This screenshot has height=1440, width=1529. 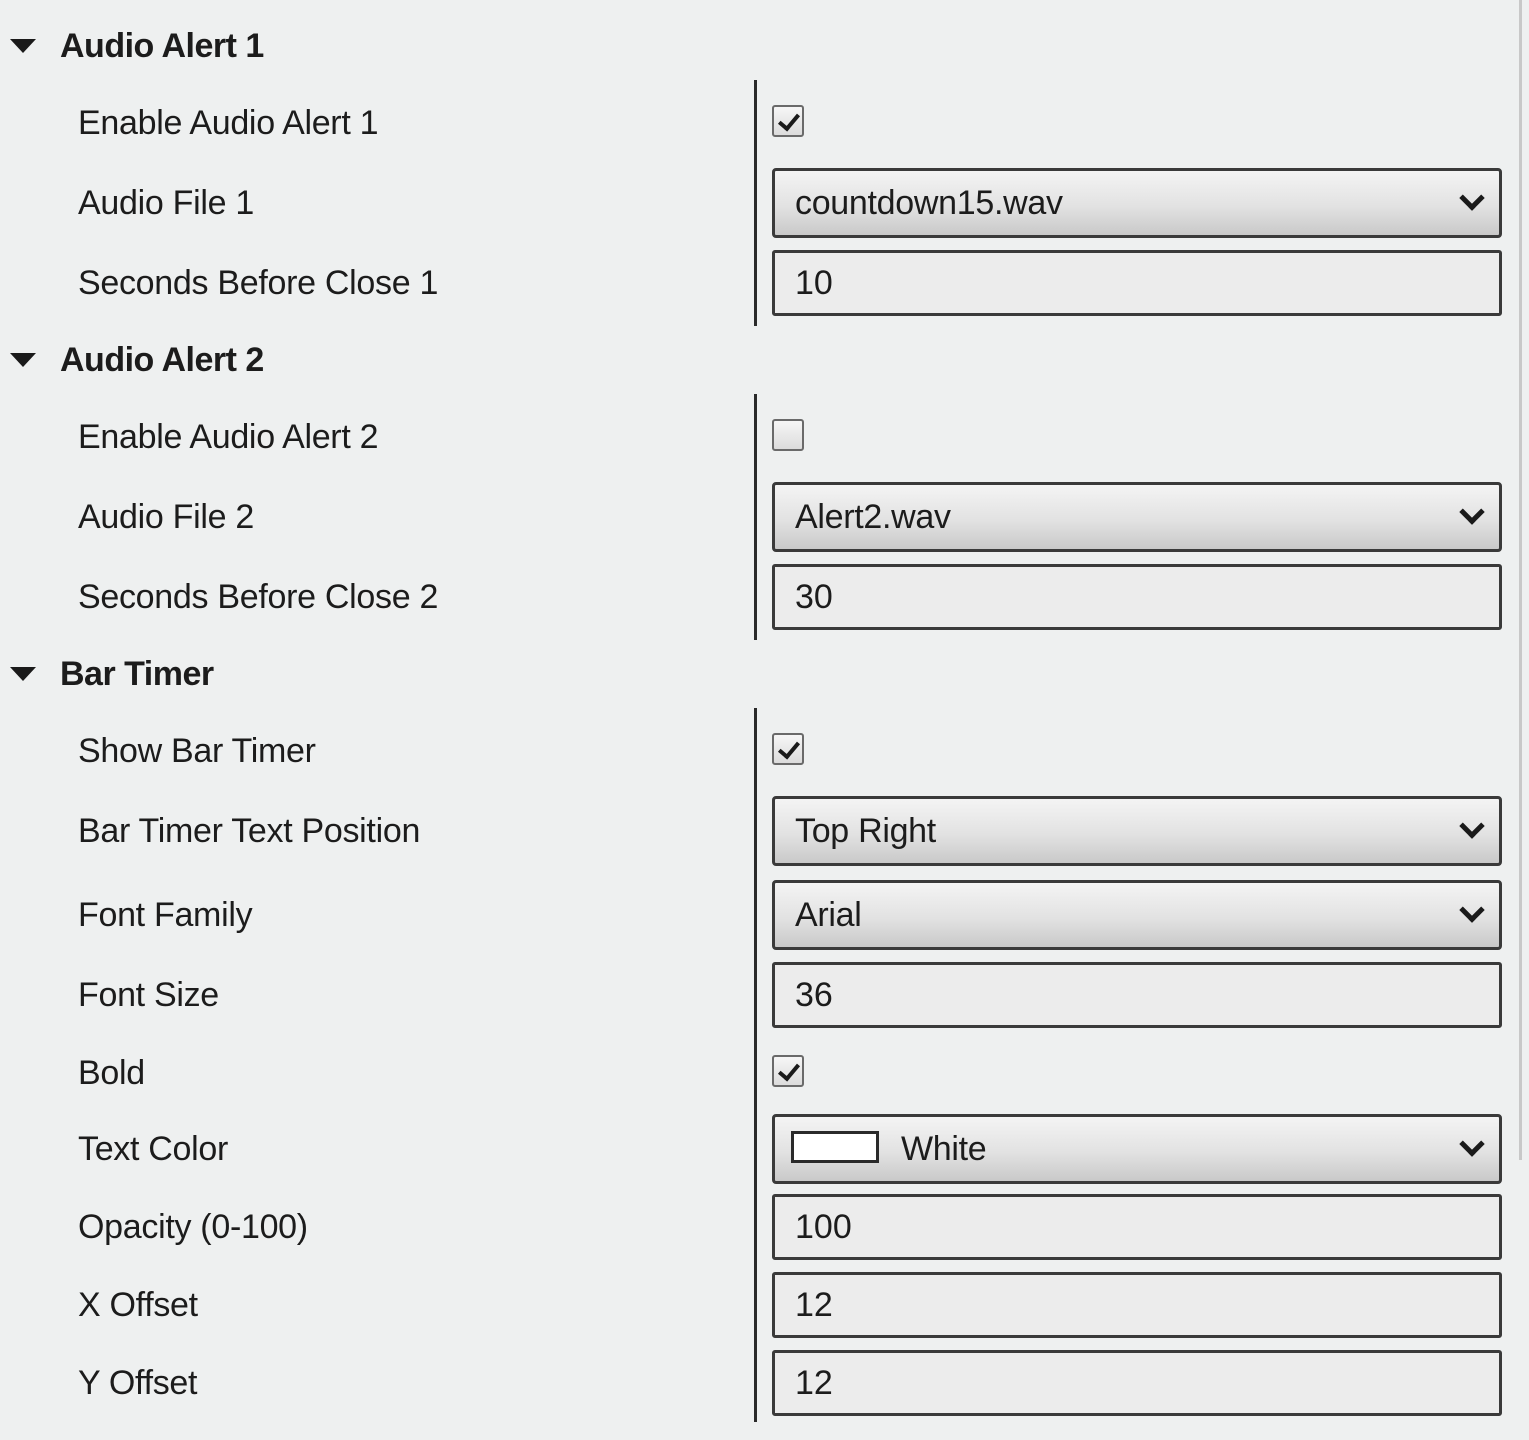 I want to click on property-row-bar-timer-text-position: Bar Timer Text Position Top Right, so click(x=755, y=831).